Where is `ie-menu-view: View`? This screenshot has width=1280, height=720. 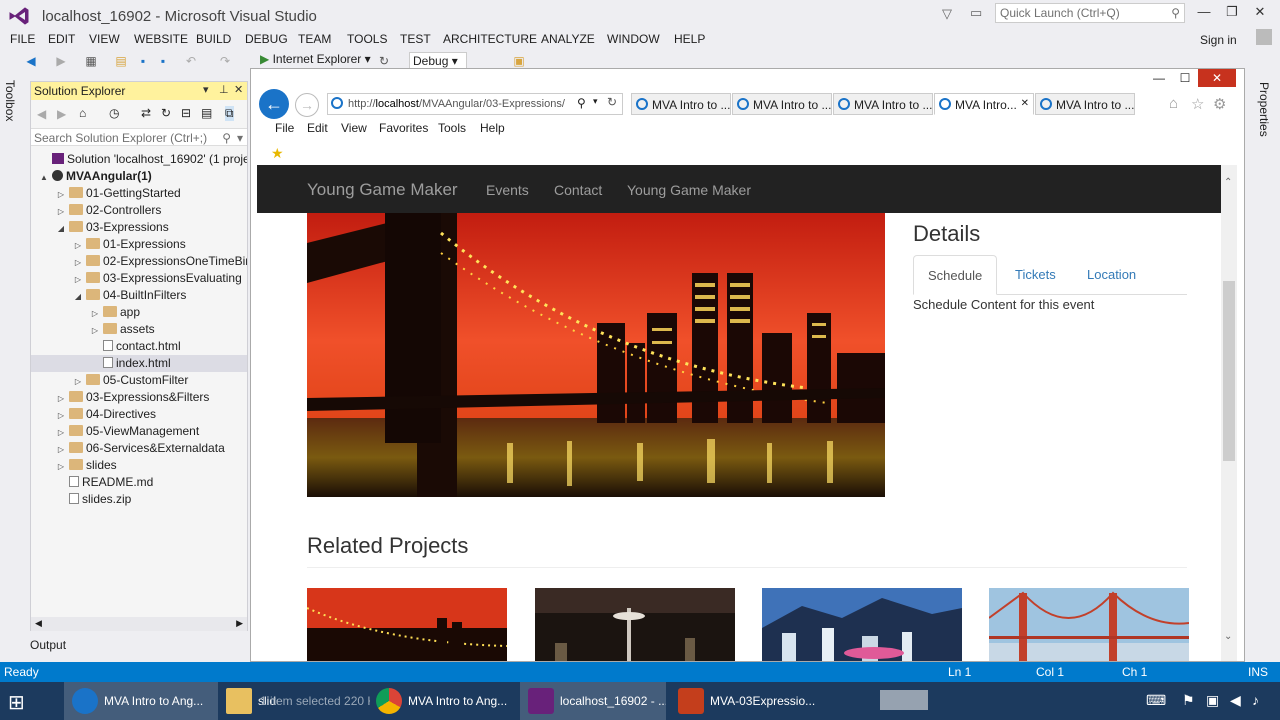
ie-menu-view: View is located at coordinates (354, 128).